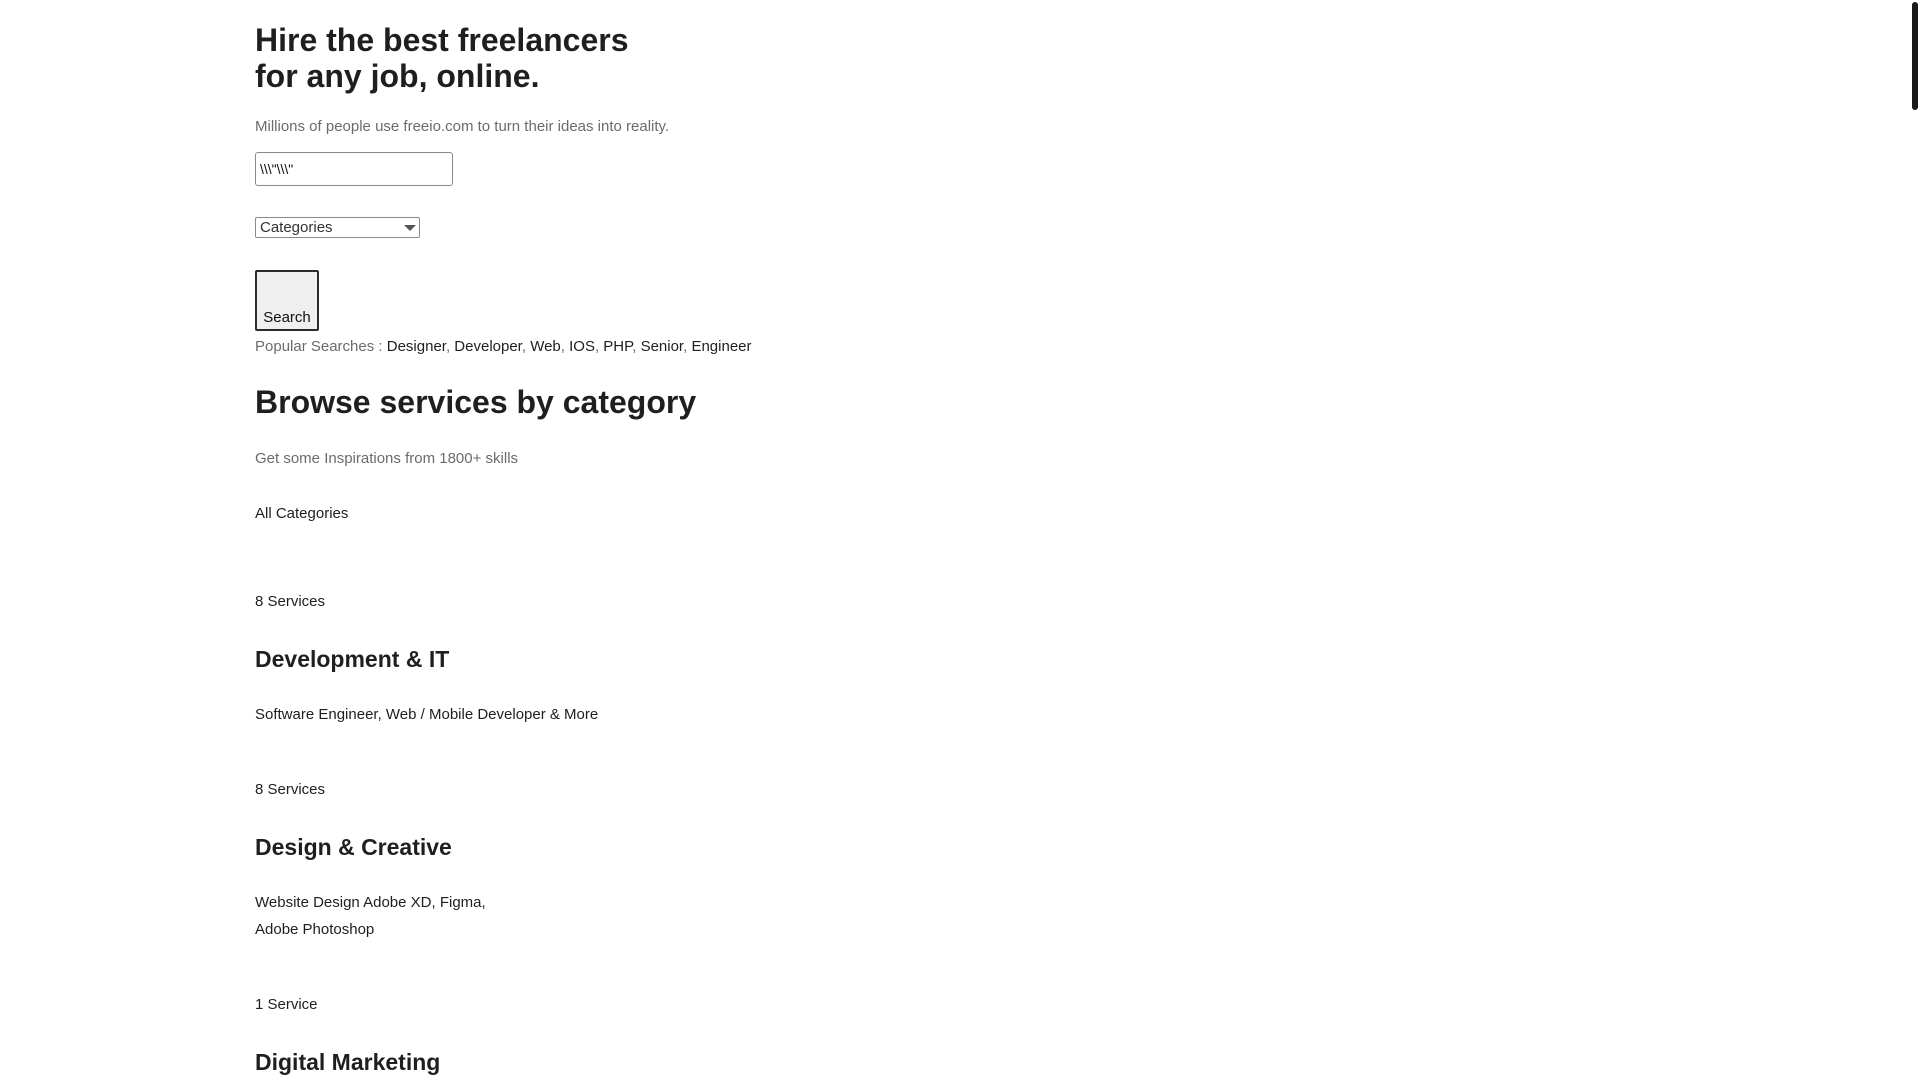 This screenshot has height=1080, width=1920. Describe the element at coordinates (385, 659) in the screenshot. I see `category-title: Development & IT` at that location.